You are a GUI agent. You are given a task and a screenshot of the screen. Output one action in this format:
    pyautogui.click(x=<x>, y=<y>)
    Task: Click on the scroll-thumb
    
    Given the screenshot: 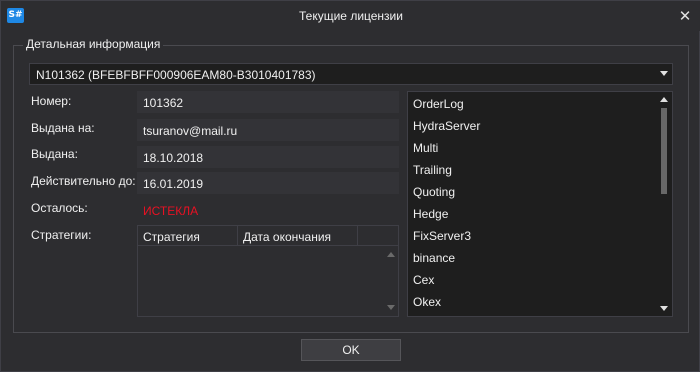 What is the action you would take?
    pyautogui.click(x=664, y=151)
    